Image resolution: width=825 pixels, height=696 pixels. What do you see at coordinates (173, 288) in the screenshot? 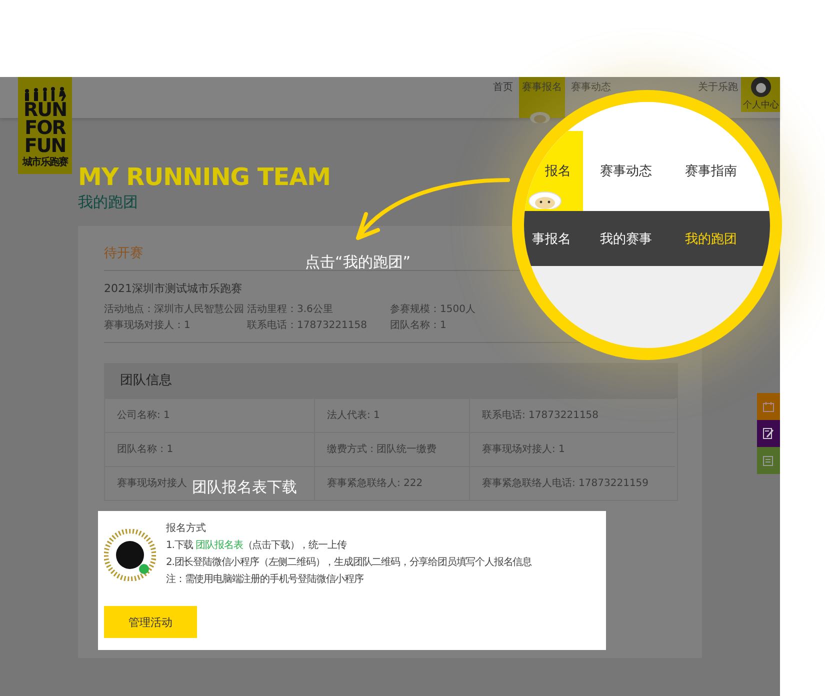
I see `event-name: 2021深圳市测试城市乐跑赛` at bounding box center [173, 288].